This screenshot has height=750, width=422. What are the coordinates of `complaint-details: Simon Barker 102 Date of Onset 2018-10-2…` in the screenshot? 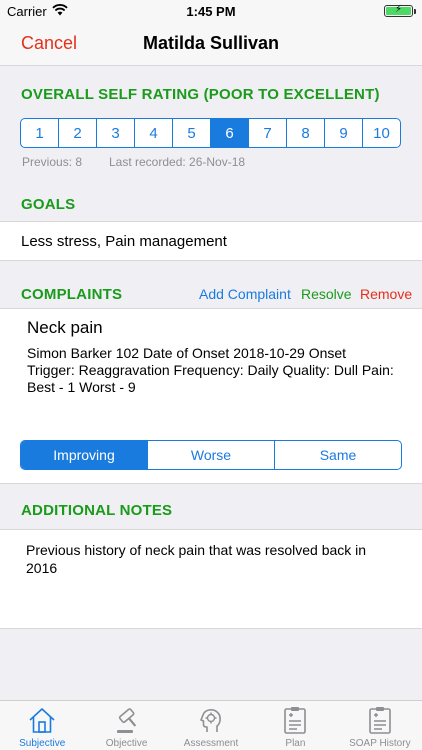 It's located at (210, 370).